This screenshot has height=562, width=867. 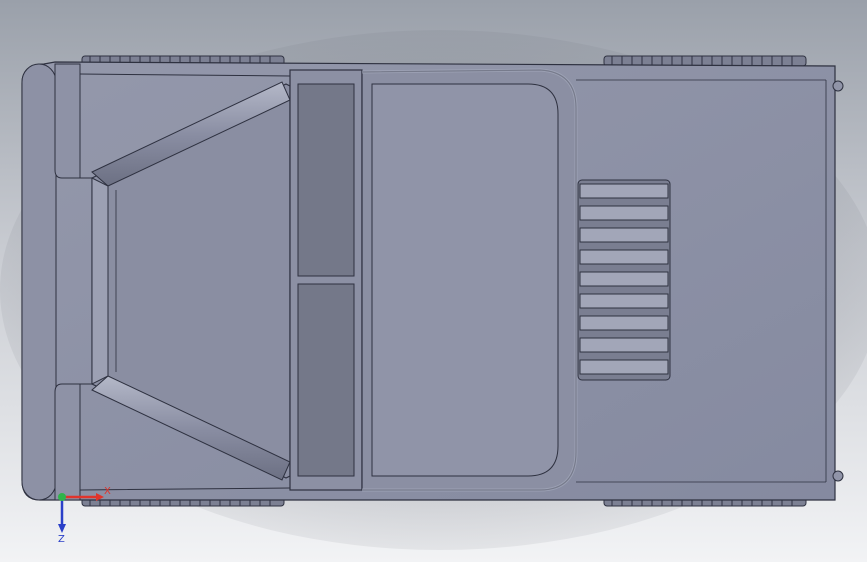 I want to click on roll-bar-front, so click(x=100, y=281).